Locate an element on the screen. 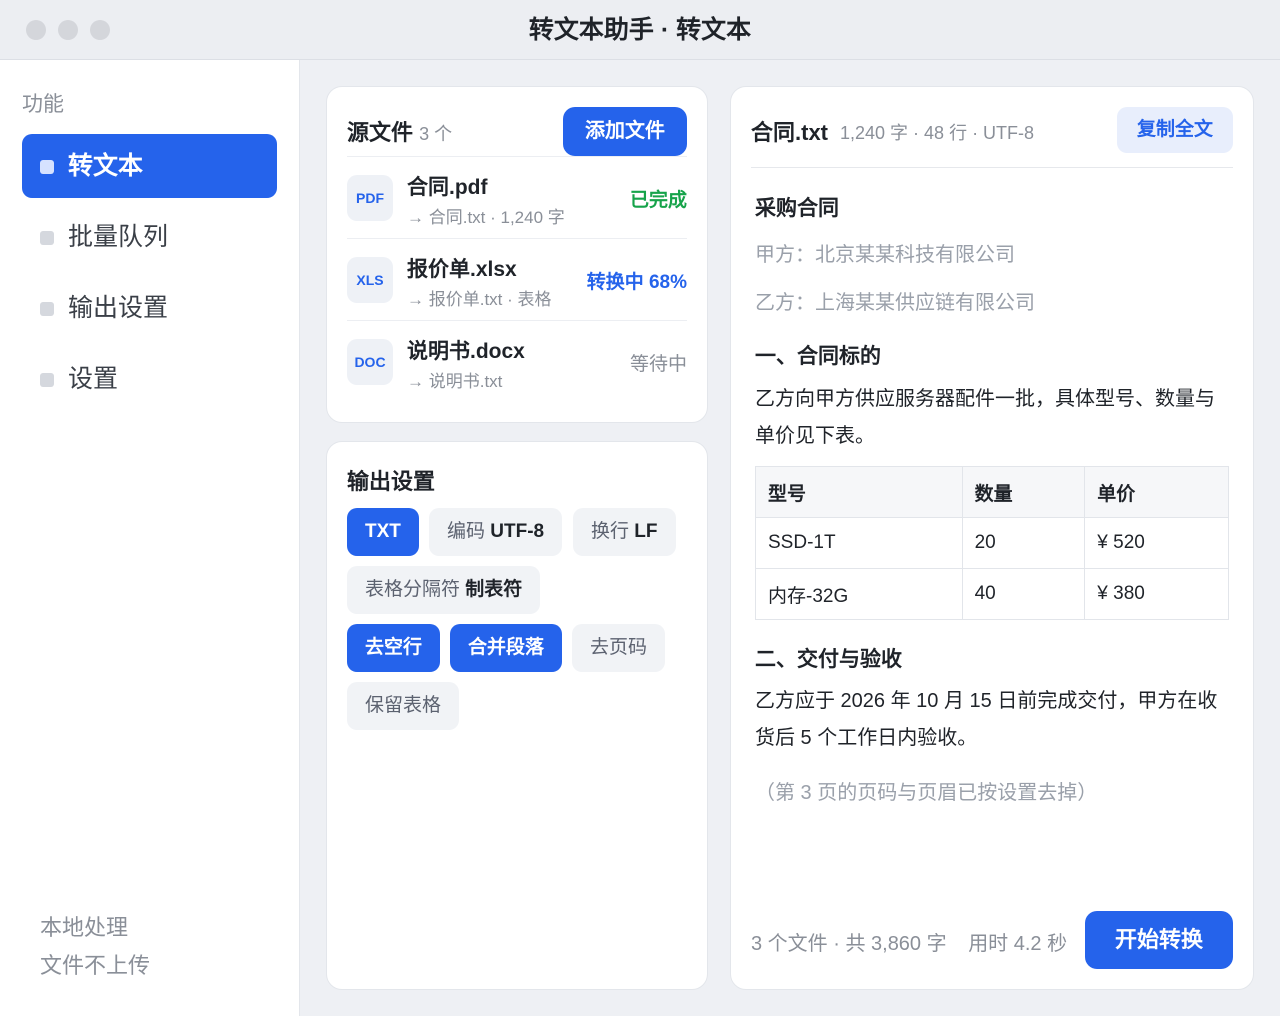 This screenshot has width=1280, height=1016. file-status-waiting: 等待中 is located at coordinates (658, 364).